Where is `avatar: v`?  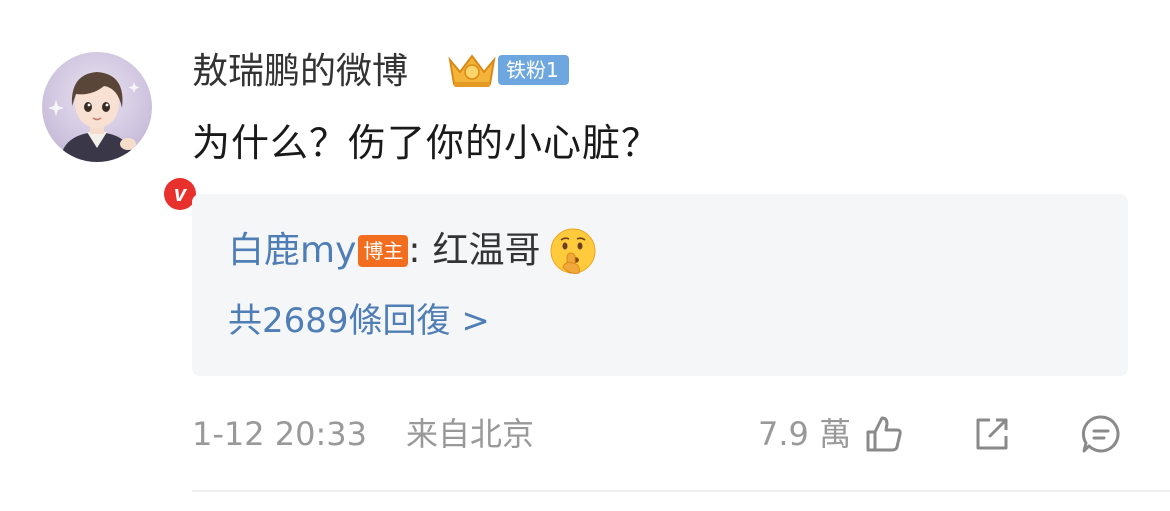
avatar: v is located at coordinates (121, 133).